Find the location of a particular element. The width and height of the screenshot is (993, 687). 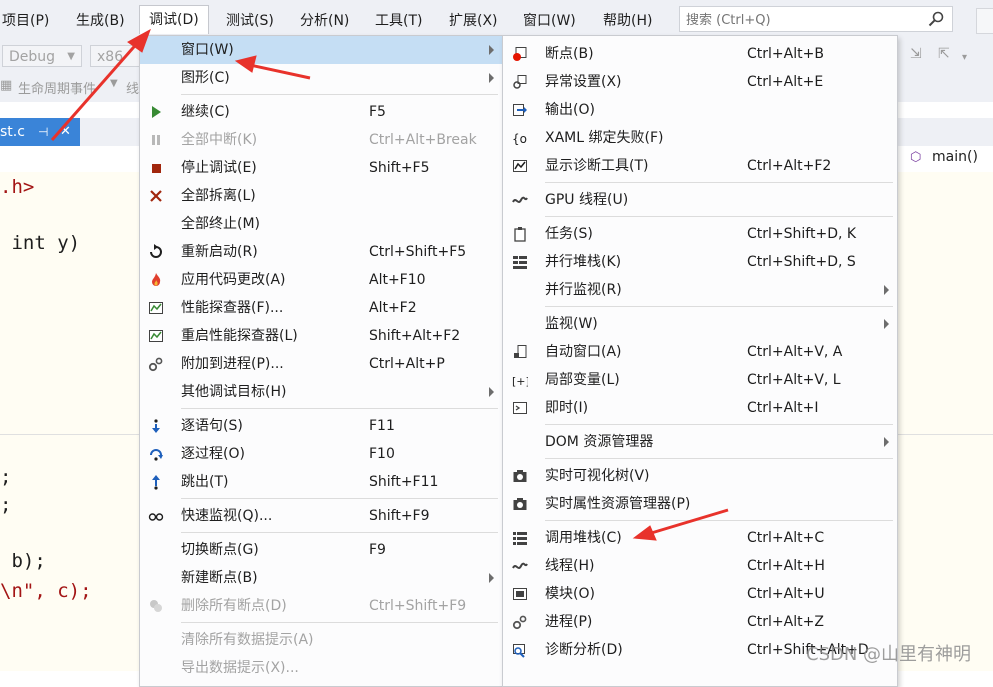

window-menu-item-shortcut: Ctrl+Alt+I is located at coordinates (783, 408).